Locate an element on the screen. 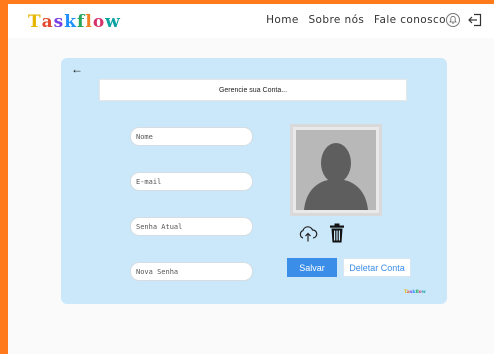 This screenshot has height=354, width=494. logo-letter: l is located at coordinates (89, 22).